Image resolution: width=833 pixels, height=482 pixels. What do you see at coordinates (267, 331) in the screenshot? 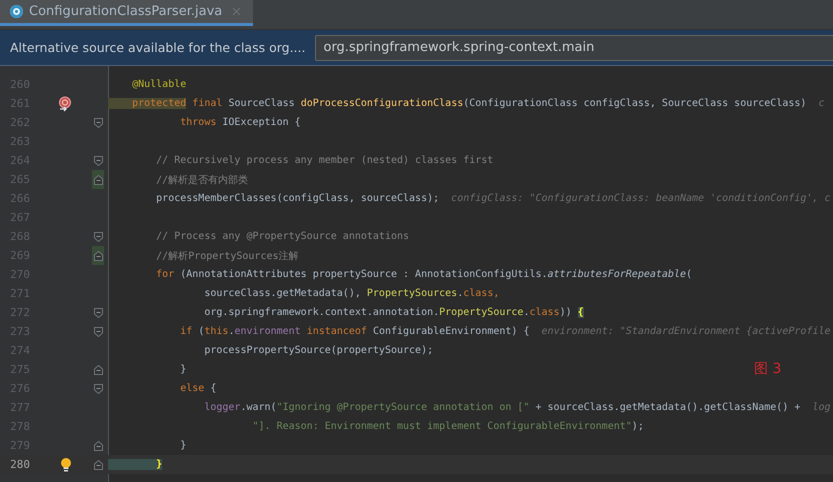
I see `code-text: environment` at bounding box center [267, 331].